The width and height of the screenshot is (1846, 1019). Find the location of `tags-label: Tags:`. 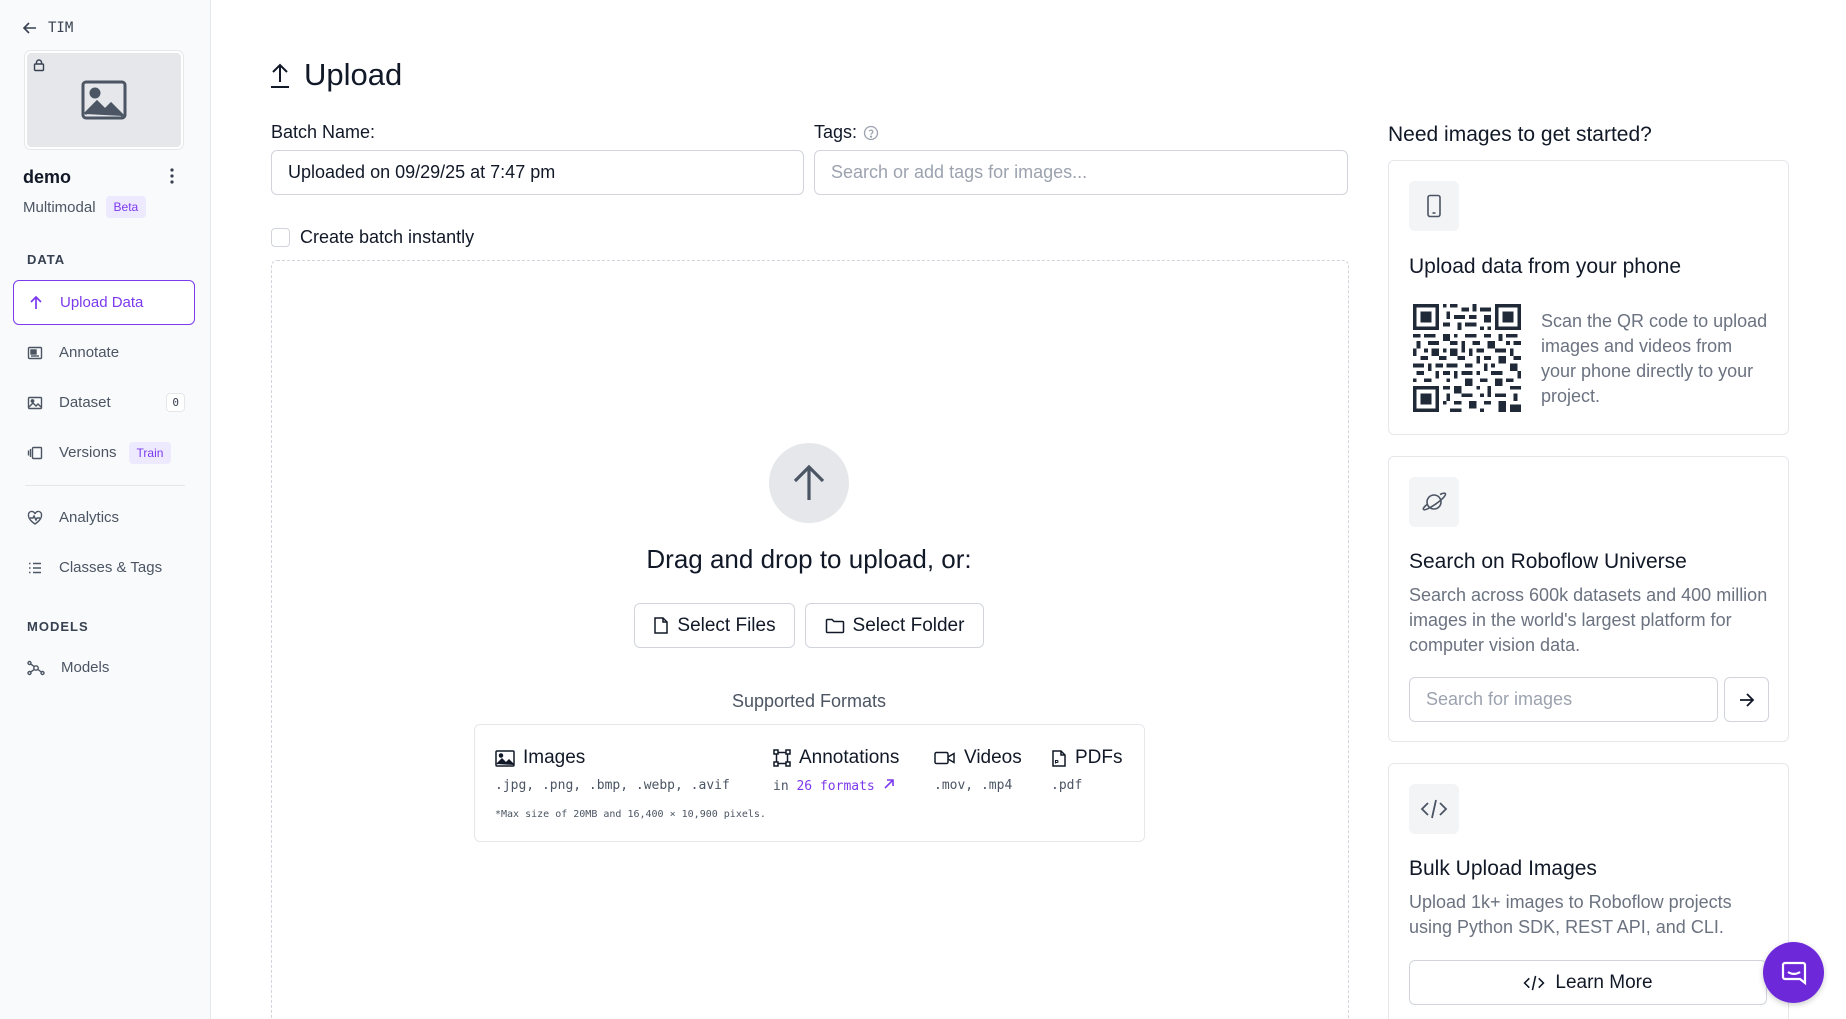

tags-label: Tags: is located at coordinates (846, 132).